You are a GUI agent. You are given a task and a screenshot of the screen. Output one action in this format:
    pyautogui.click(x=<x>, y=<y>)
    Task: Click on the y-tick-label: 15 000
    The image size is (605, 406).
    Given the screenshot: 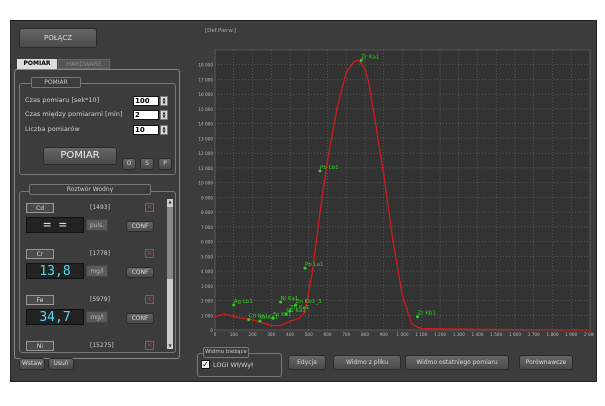 What is the action you would take?
    pyautogui.click(x=205, y=109)
    